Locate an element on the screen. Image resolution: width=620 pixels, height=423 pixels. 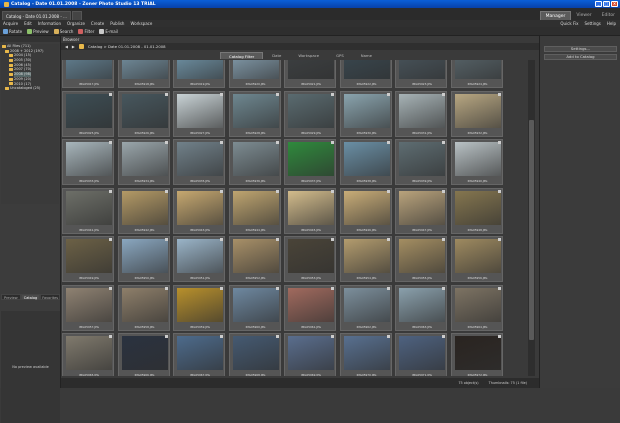
thumbnail: IMG05954.JPG is located at coordinates (365, 259).